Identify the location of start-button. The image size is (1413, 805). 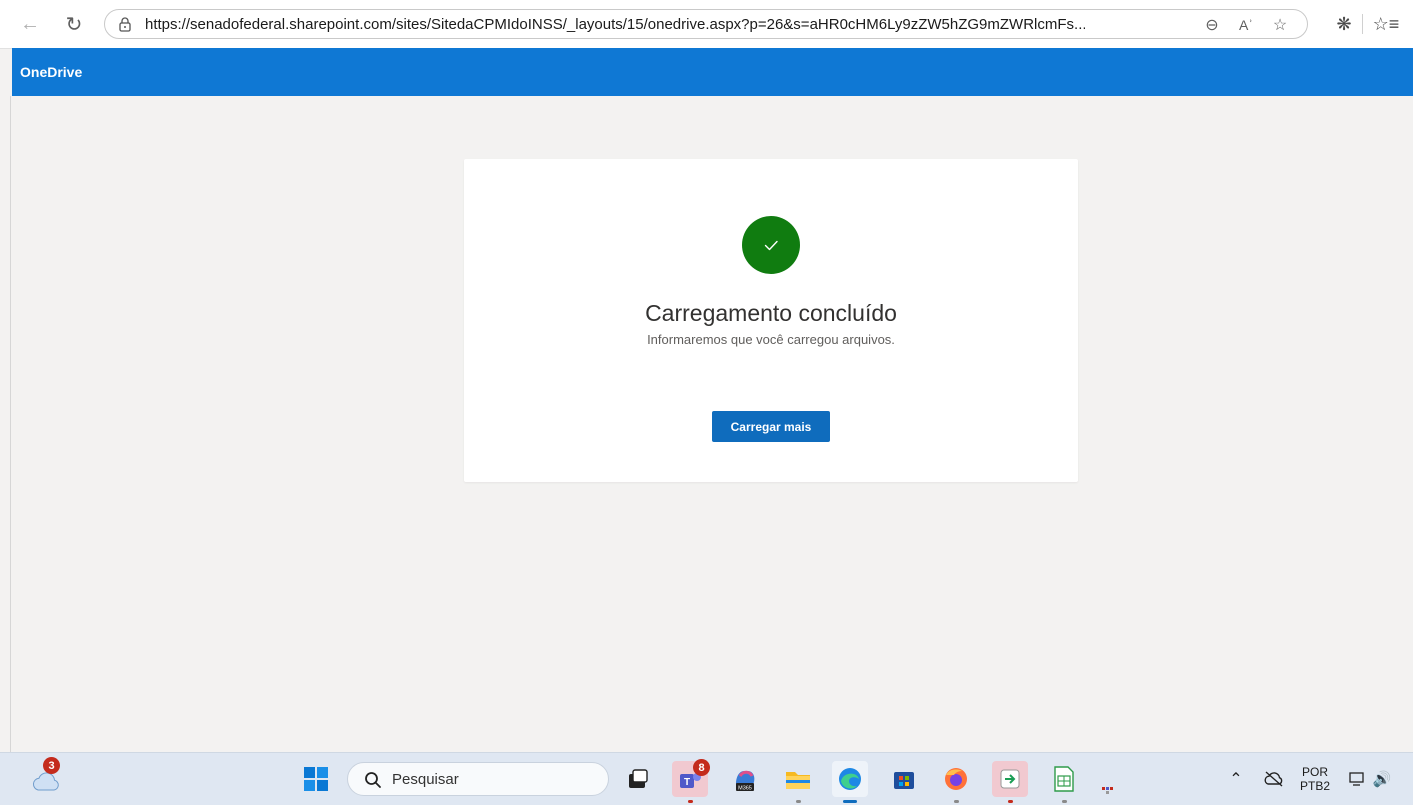
(316, 779).